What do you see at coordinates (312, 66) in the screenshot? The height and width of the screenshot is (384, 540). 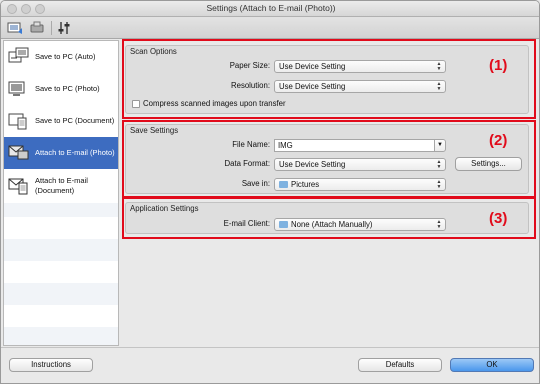 I see `paper-size-value: Use Device Setting` at bounding box center [312, 66].